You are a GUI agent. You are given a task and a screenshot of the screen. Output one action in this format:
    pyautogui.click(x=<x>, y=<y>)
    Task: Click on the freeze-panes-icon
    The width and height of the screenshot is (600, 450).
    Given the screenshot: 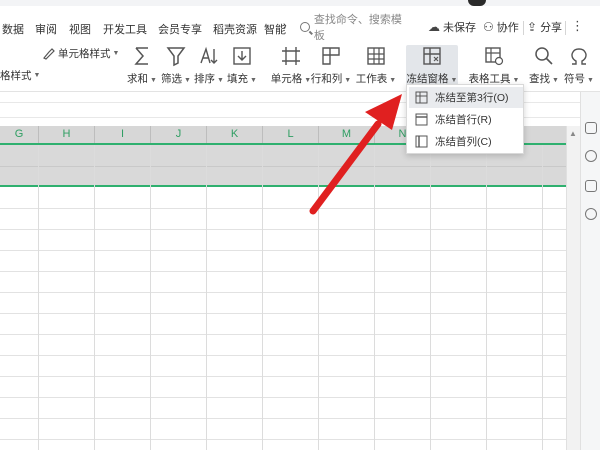 What is the action you would take?
    pyautogui.click(x=432, y=56)
    